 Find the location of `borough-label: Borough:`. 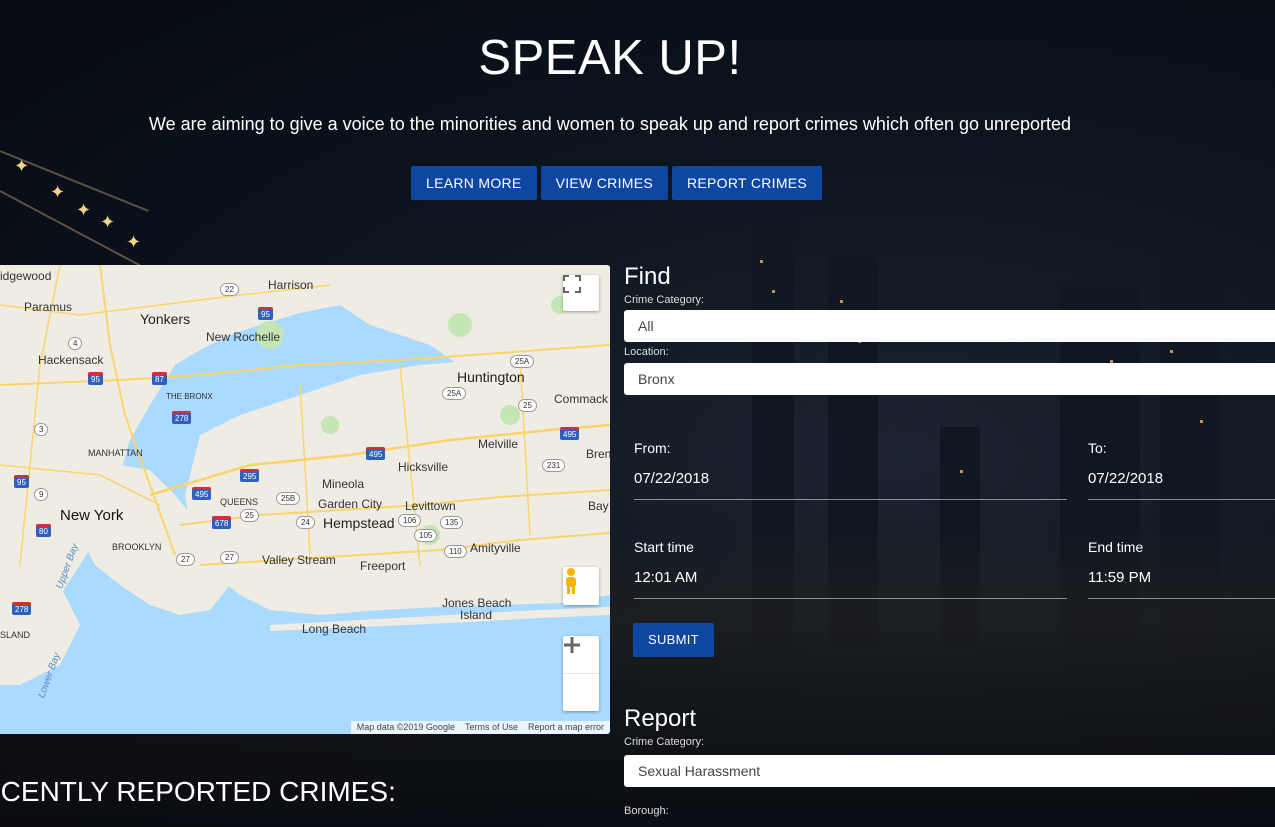

borough-label: Borough: is located at coordinates (646, 811).